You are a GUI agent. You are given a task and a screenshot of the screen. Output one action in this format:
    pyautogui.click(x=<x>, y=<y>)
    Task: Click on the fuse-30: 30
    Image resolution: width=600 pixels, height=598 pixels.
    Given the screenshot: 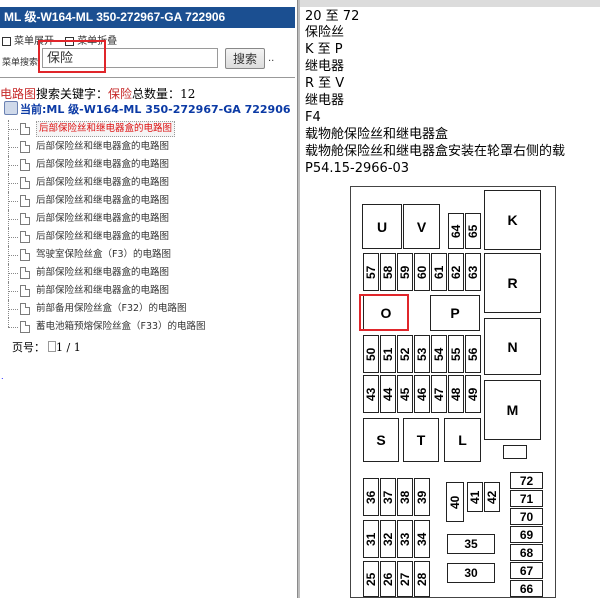 What is the action you would take?
    pyautogui.click(x=471, y=573)
    